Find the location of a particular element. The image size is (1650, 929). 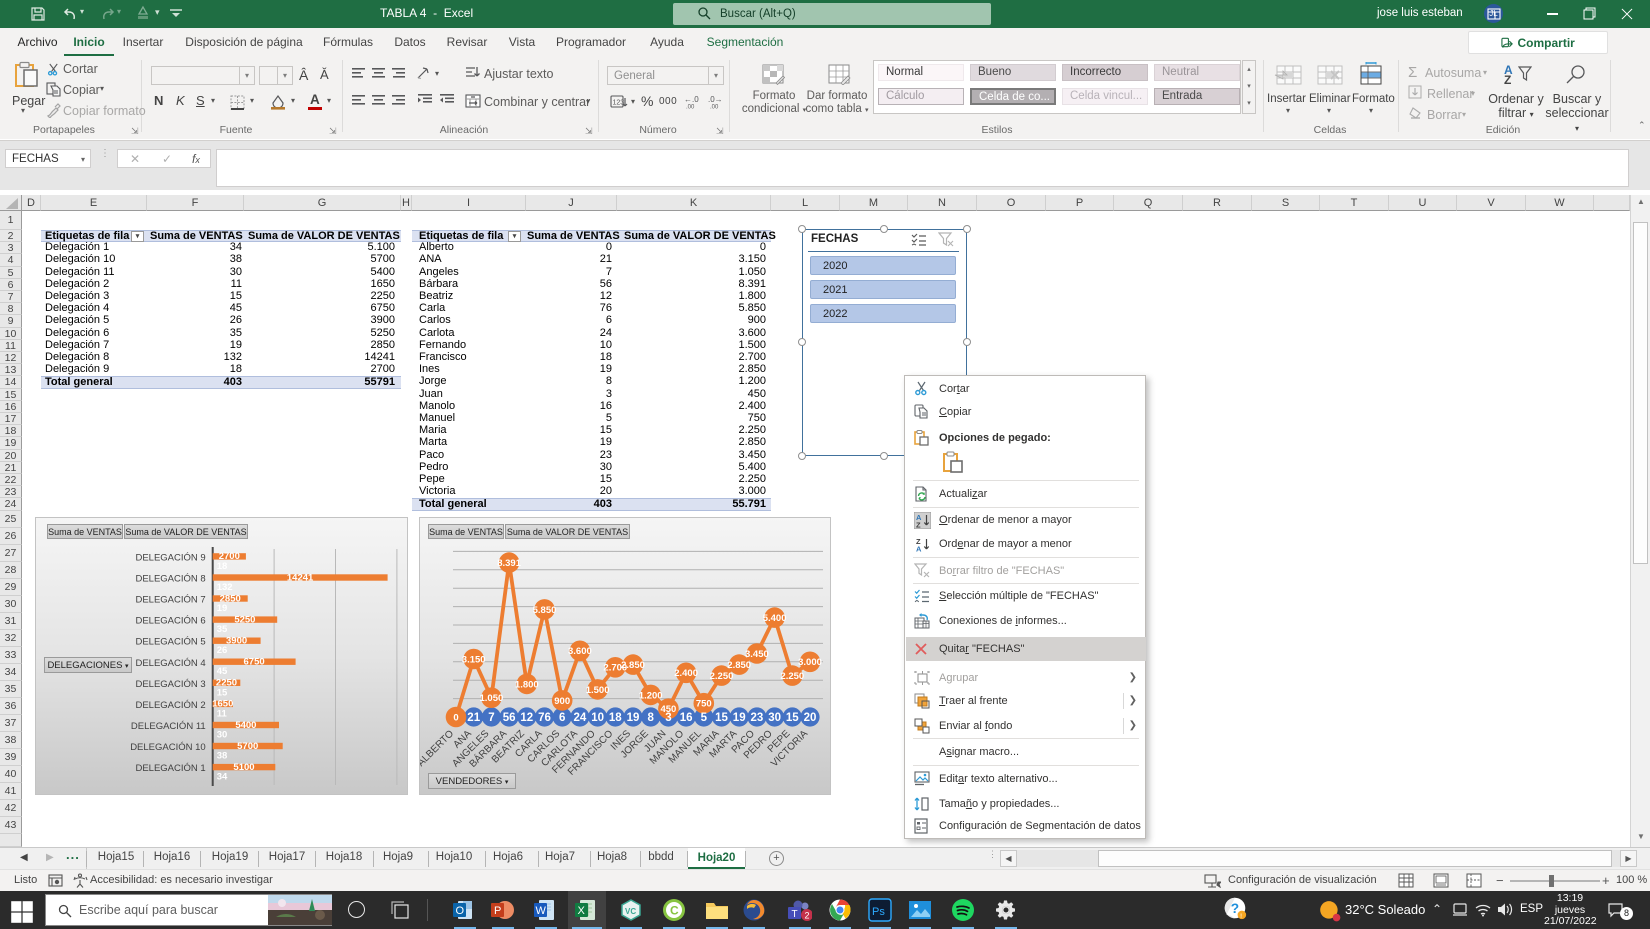

svg-text: C is located at coordinates (674, 911).